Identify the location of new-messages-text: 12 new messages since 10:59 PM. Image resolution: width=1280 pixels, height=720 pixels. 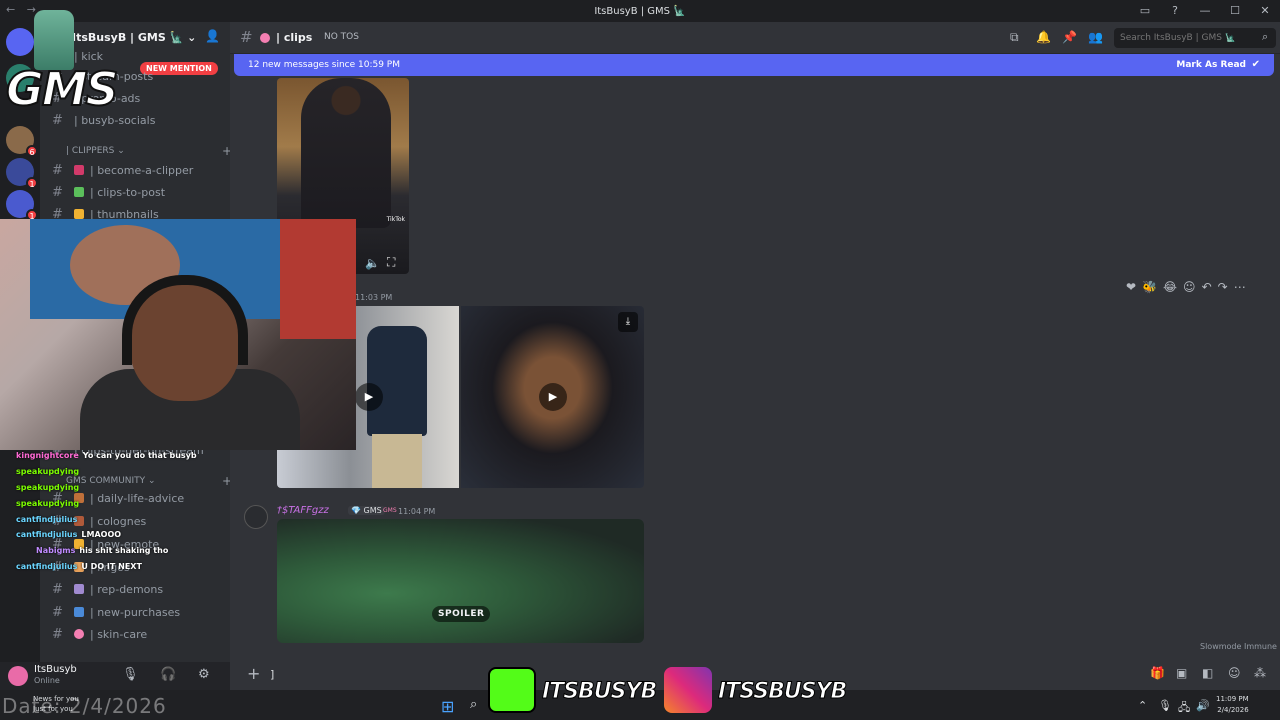
(324, 65).